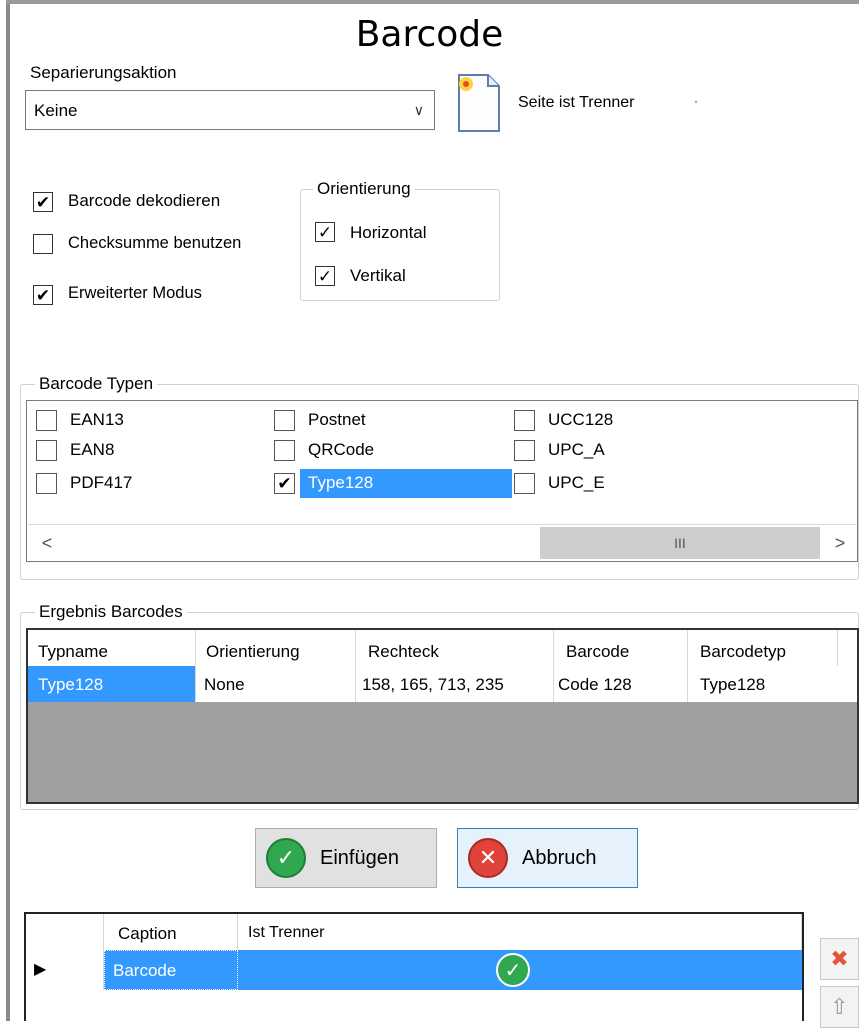  I want to click on postnet-label: Postnet, so click(337, 419).